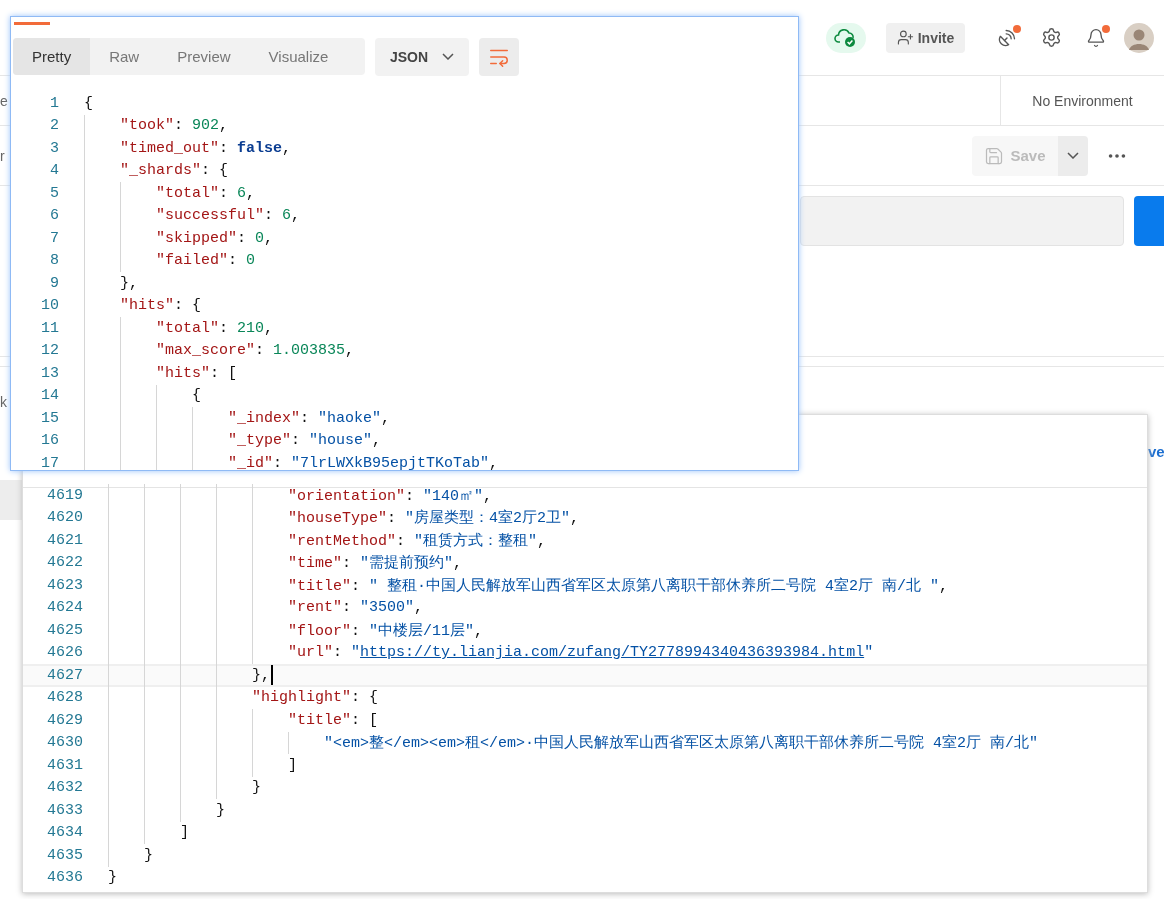 The image size is (1164, 899). What do you see at coordinates (422, 56) in the screenshot?
I see `format-dropdown: JSON` at bounding box center [422, 56].